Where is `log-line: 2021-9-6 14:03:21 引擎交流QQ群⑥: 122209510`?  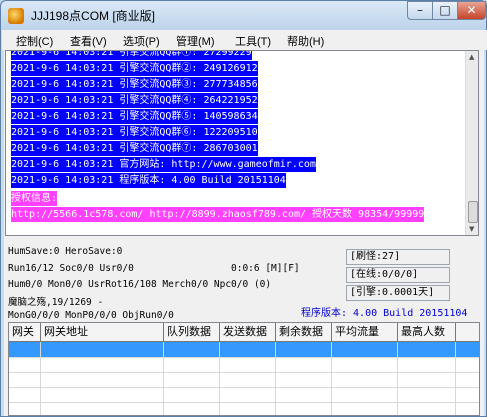
log-line: 2021-9-6 14:03:21 引擎交流QQ群⑥: 122209510 is located at coordinates (134, 132).